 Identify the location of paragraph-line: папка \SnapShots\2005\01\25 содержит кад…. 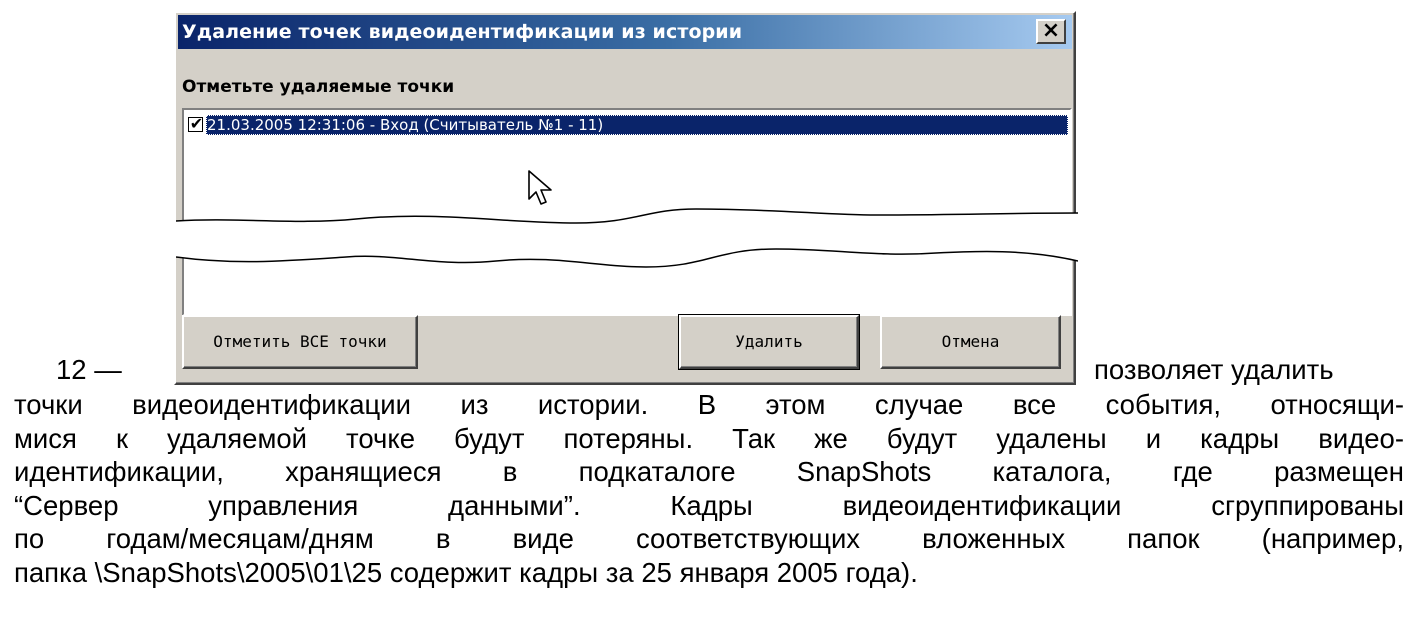
(466, 572).